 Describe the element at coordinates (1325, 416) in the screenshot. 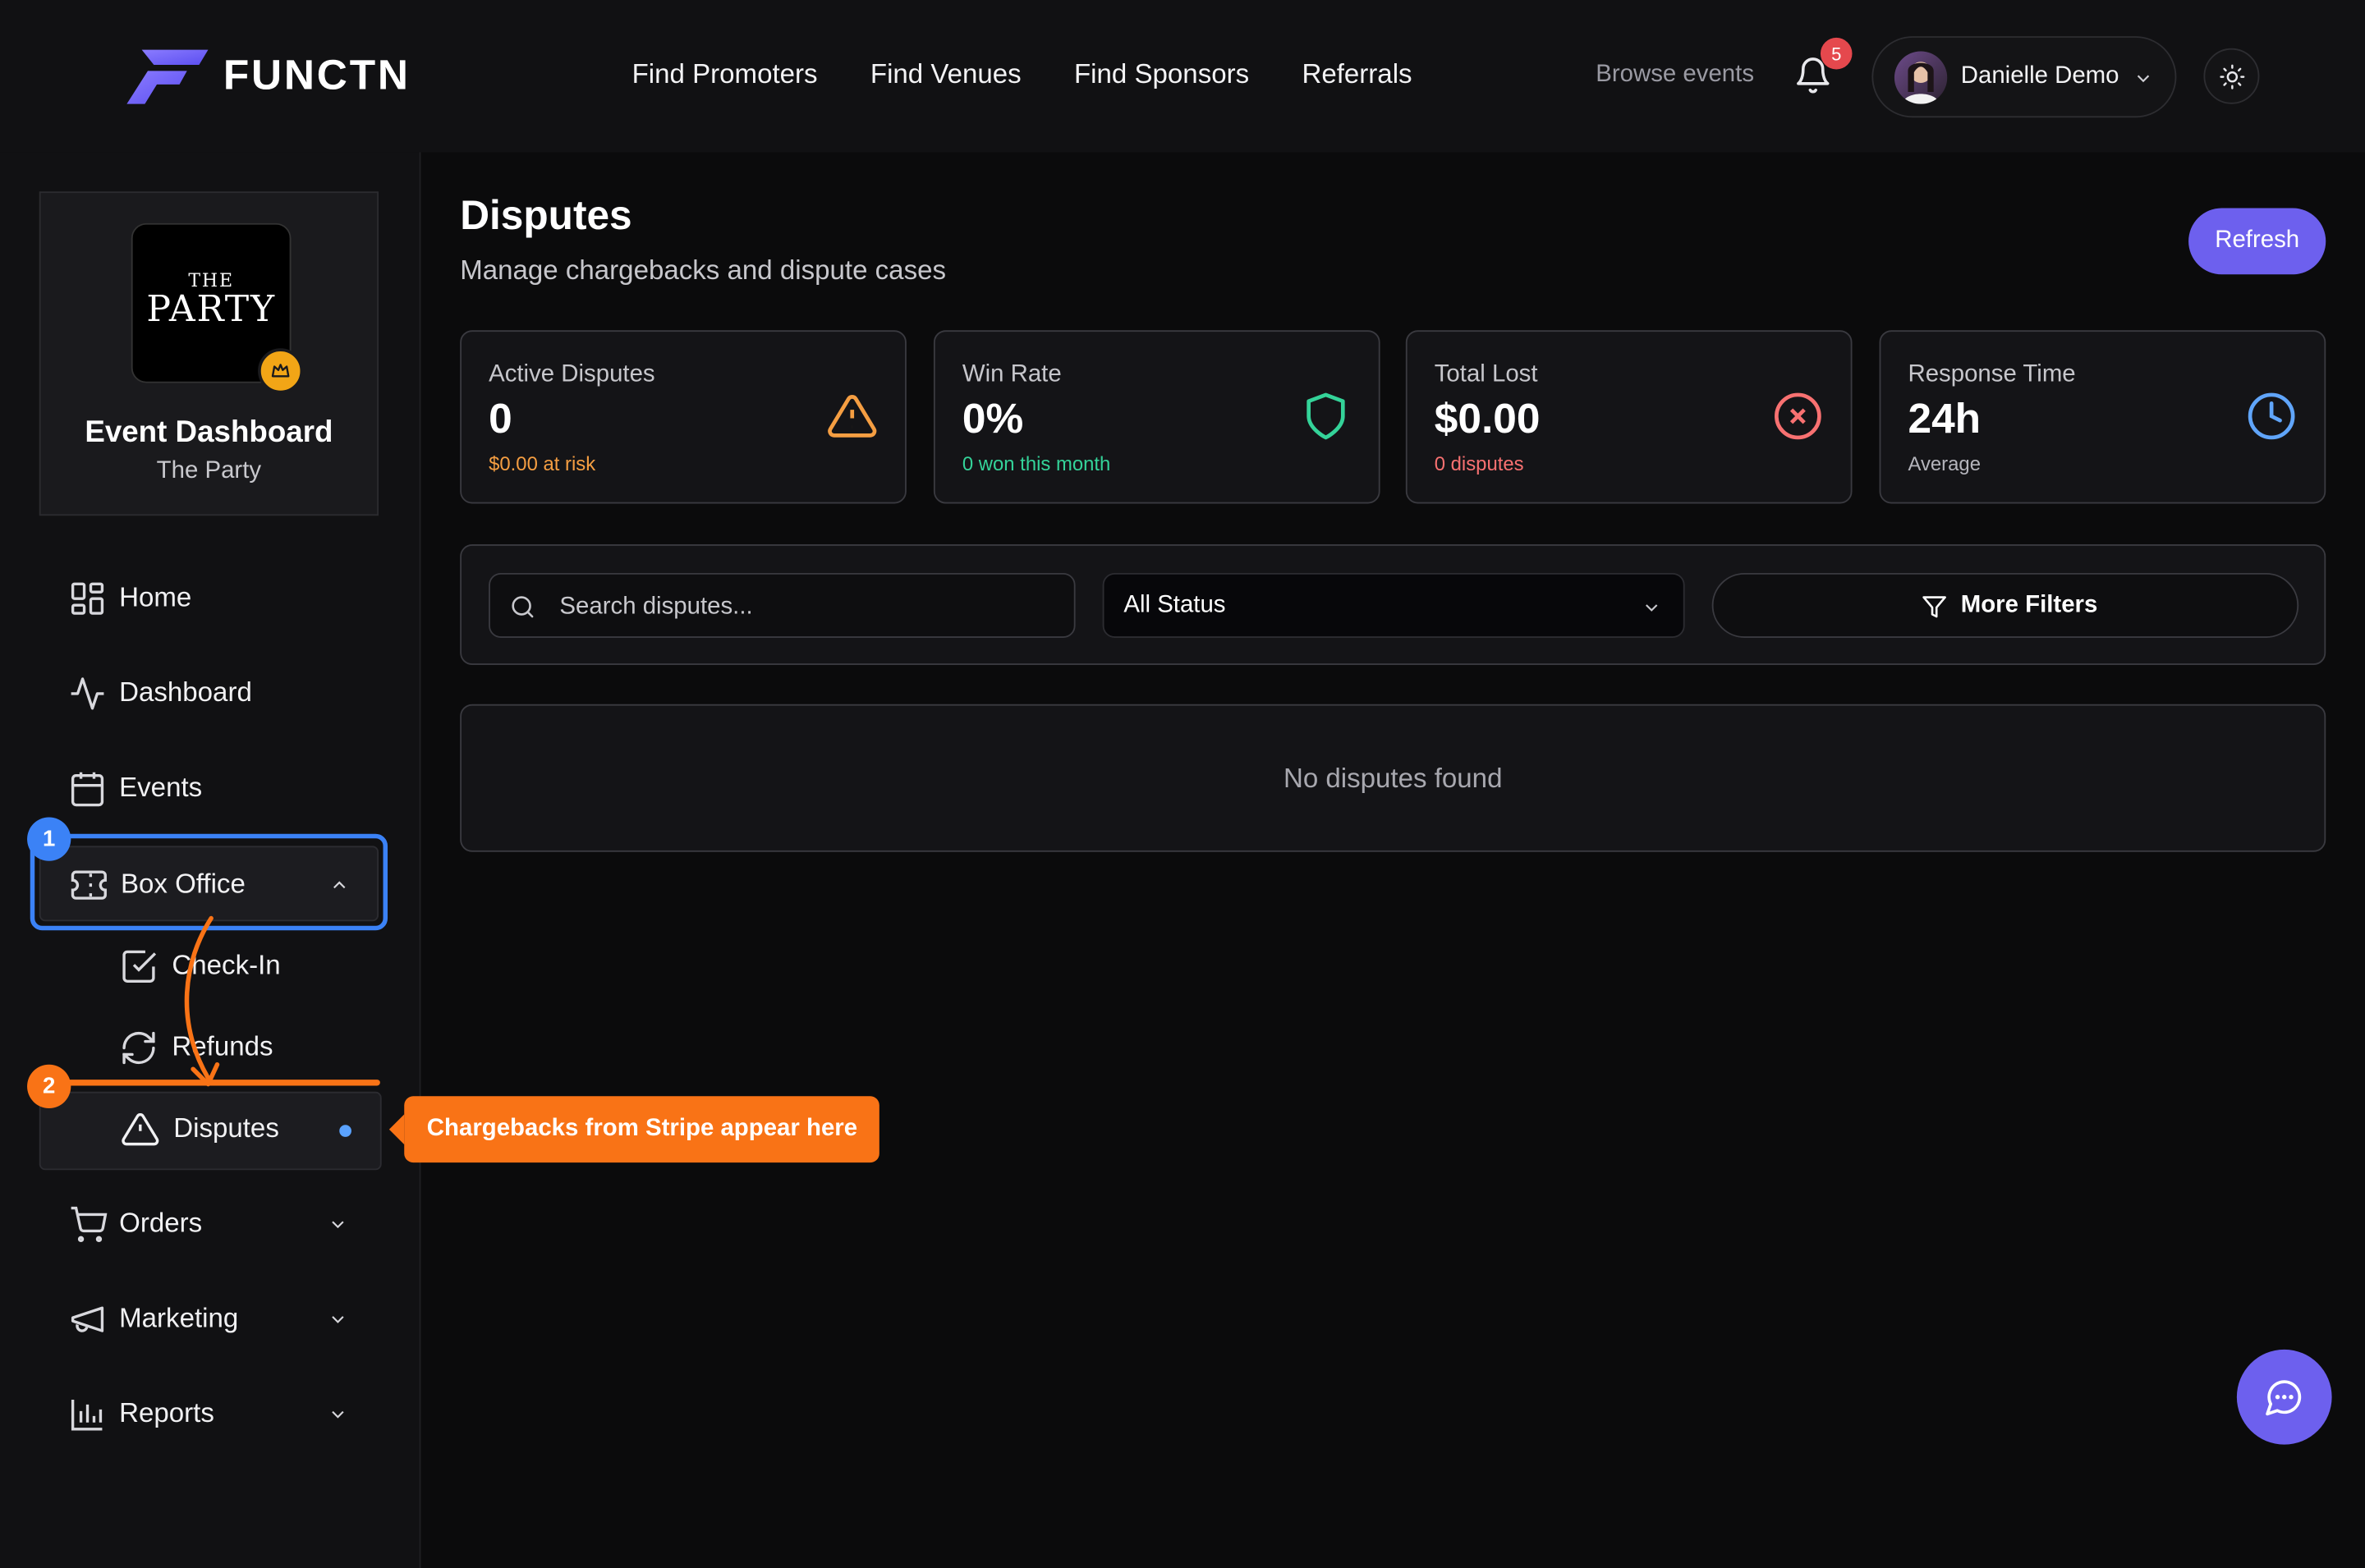

I see `shield-icon` at that location.